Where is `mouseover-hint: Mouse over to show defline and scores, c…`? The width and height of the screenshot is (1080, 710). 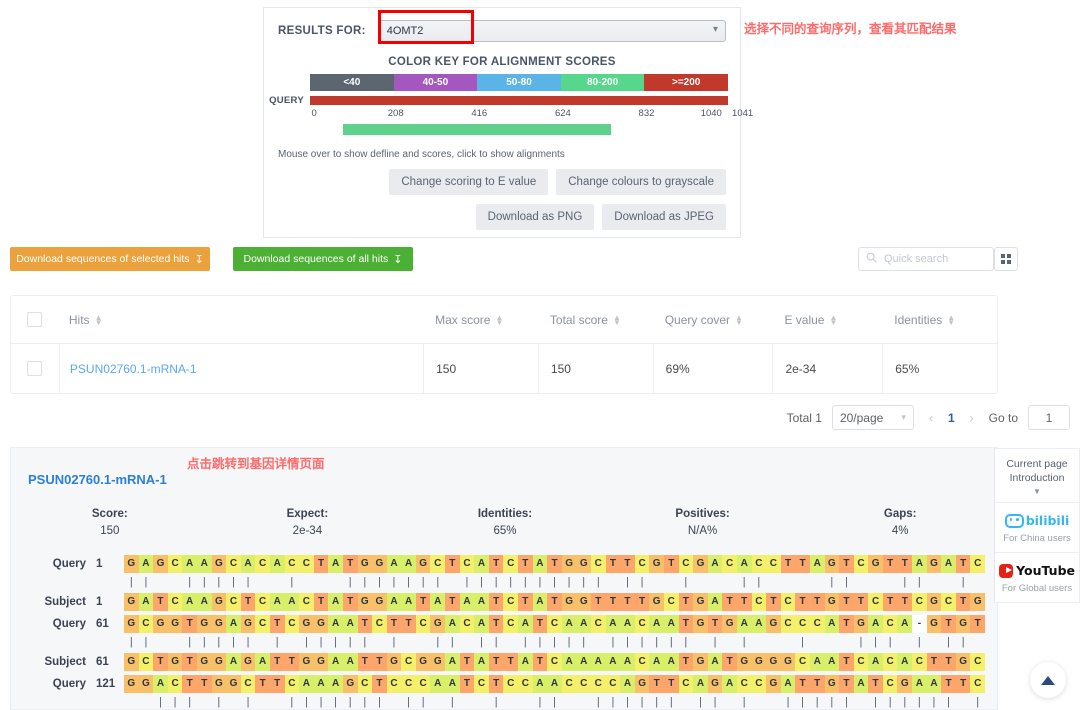
mouseover-hint: Mouse over to show defline and scores, c… is located at coordinates (421, 154).